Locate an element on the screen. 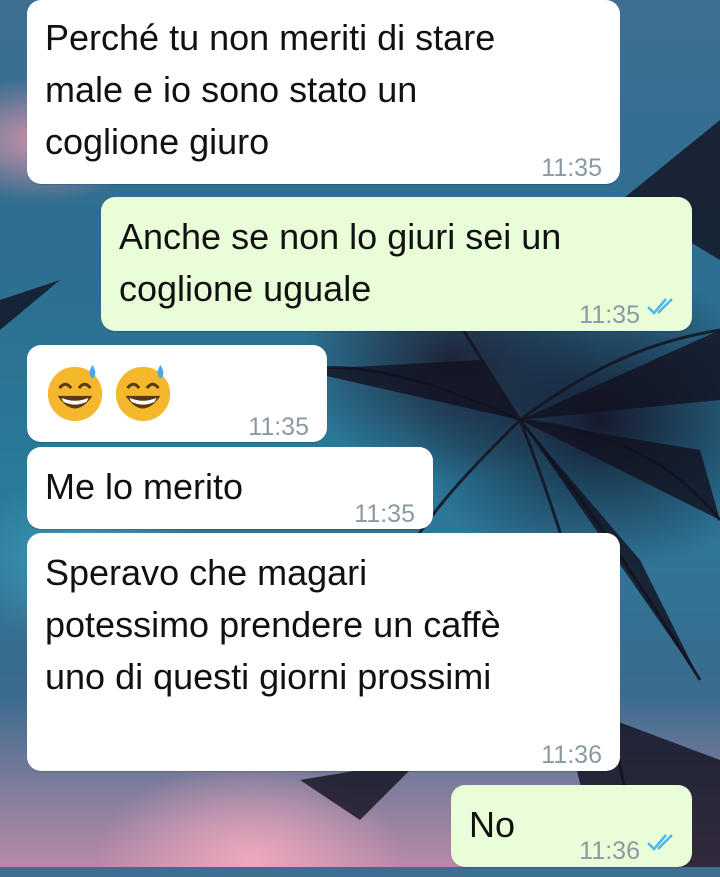  message-bubble-incoming: 11:35 is located at coordinates (177, 393).